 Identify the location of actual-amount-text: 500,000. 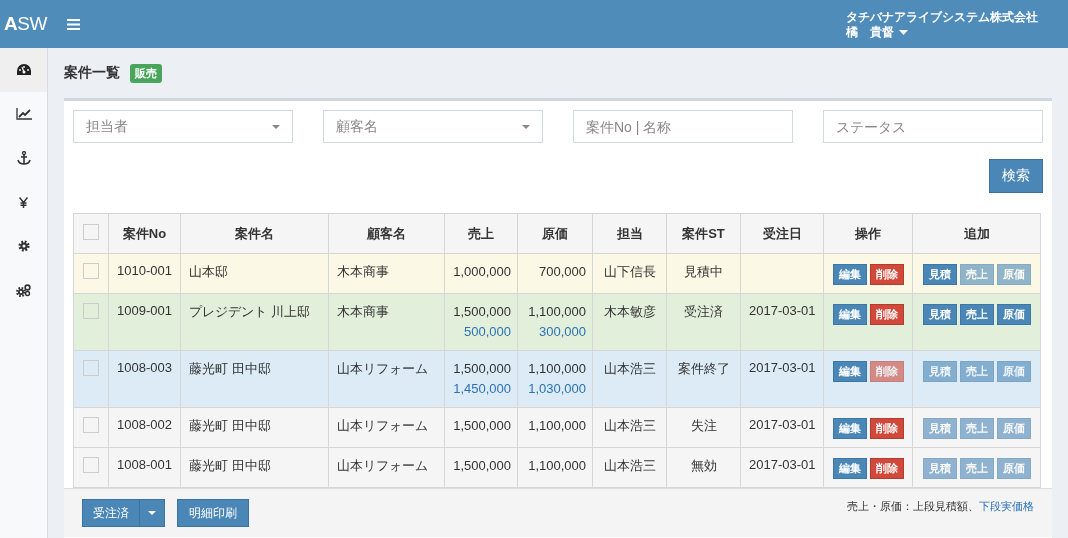
(487, 332).